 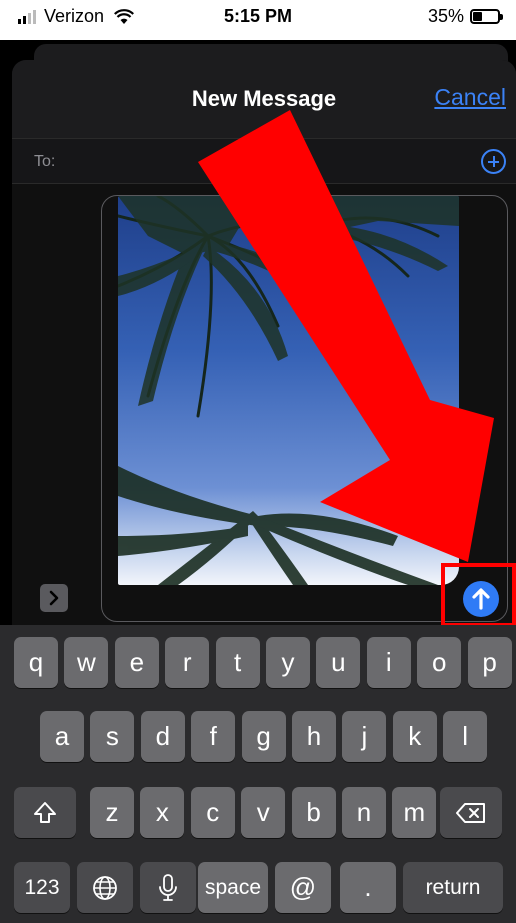 What do you see at coordinates (445, 16) in the screenshot?
I see `battery-percent: 35%` at bounding box center [445, 16].